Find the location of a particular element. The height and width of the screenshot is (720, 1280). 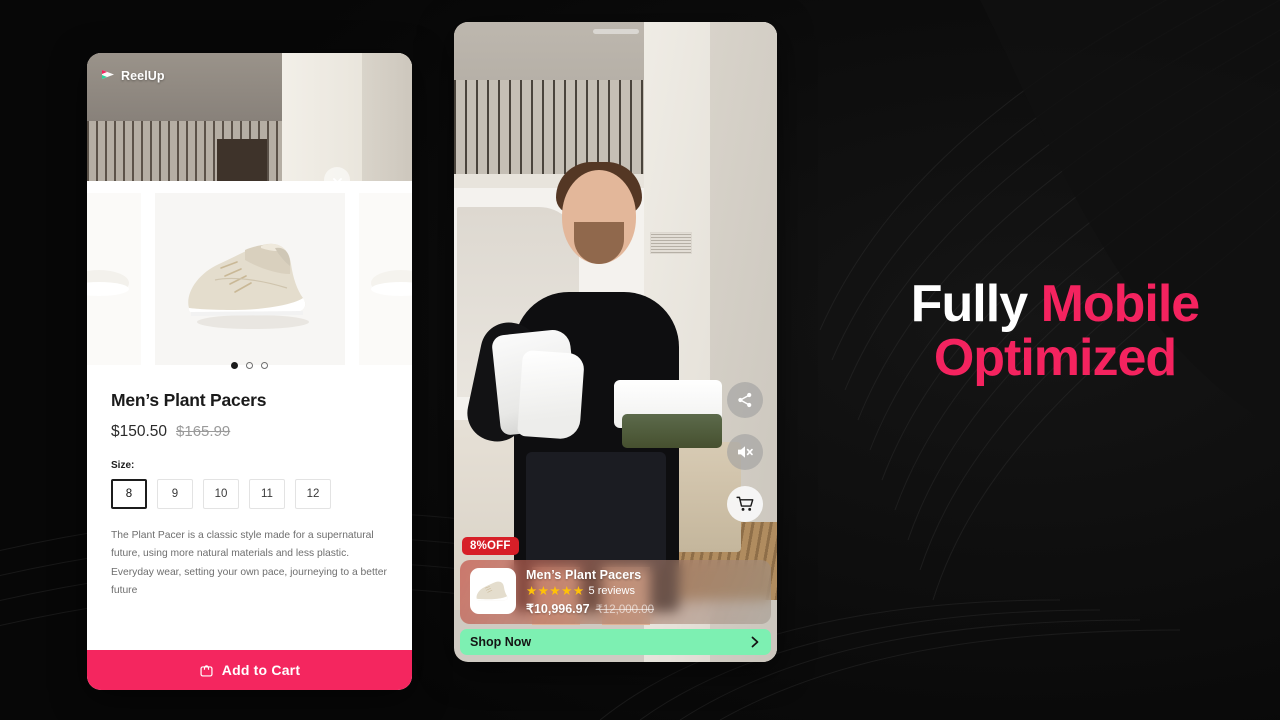

overlay-rating: ★★★★★ 5 reviews is located at coordinates (643, 590).